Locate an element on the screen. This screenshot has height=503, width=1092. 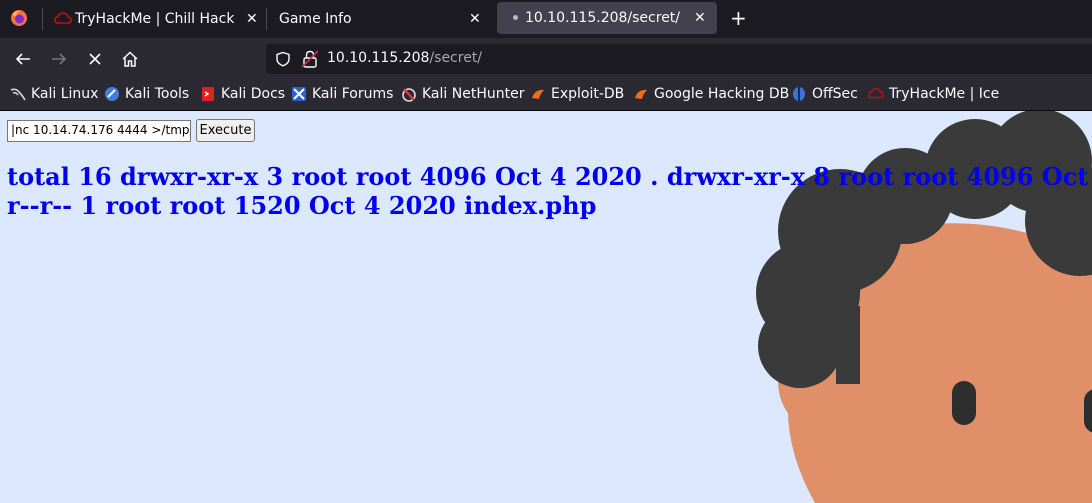
home-icon is located at coordinates (130, 59).